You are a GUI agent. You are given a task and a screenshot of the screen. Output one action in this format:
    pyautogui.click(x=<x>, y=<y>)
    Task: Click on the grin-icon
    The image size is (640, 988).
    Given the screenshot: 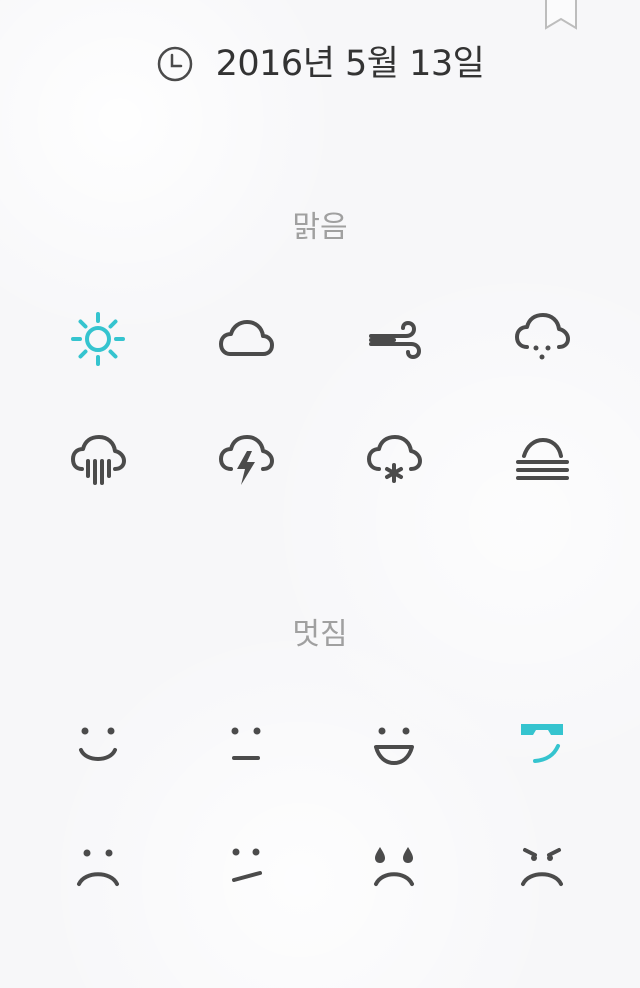 What is the action you would take?
    pyautogui.click(x=394, y=746)
    